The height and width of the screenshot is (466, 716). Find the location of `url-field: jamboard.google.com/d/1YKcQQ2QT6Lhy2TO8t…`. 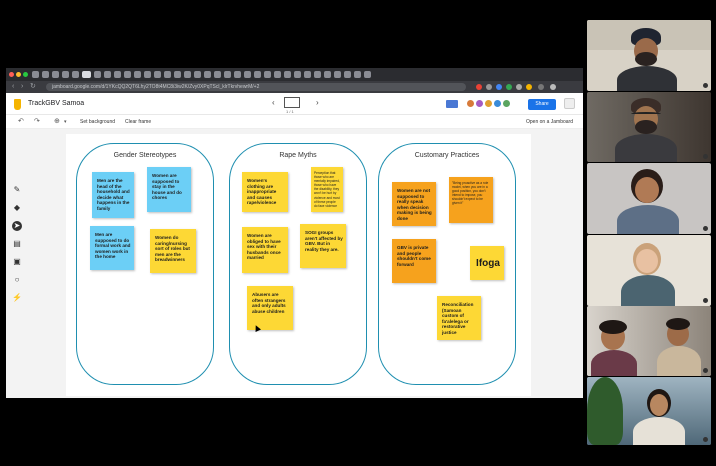

url-field: jamboard.google.com/d/1YKcQQ2QT6Lhy2TO8t… is located at coordinates (256, 87).